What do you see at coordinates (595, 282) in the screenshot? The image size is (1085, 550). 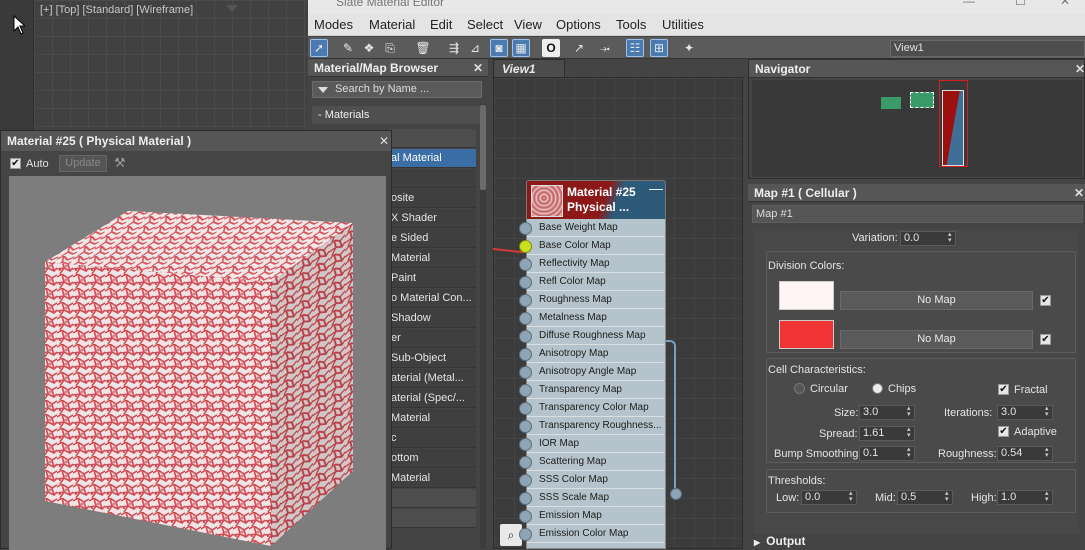 I see `node-slot: Refl Color Map` at bounding box center [595, 282].